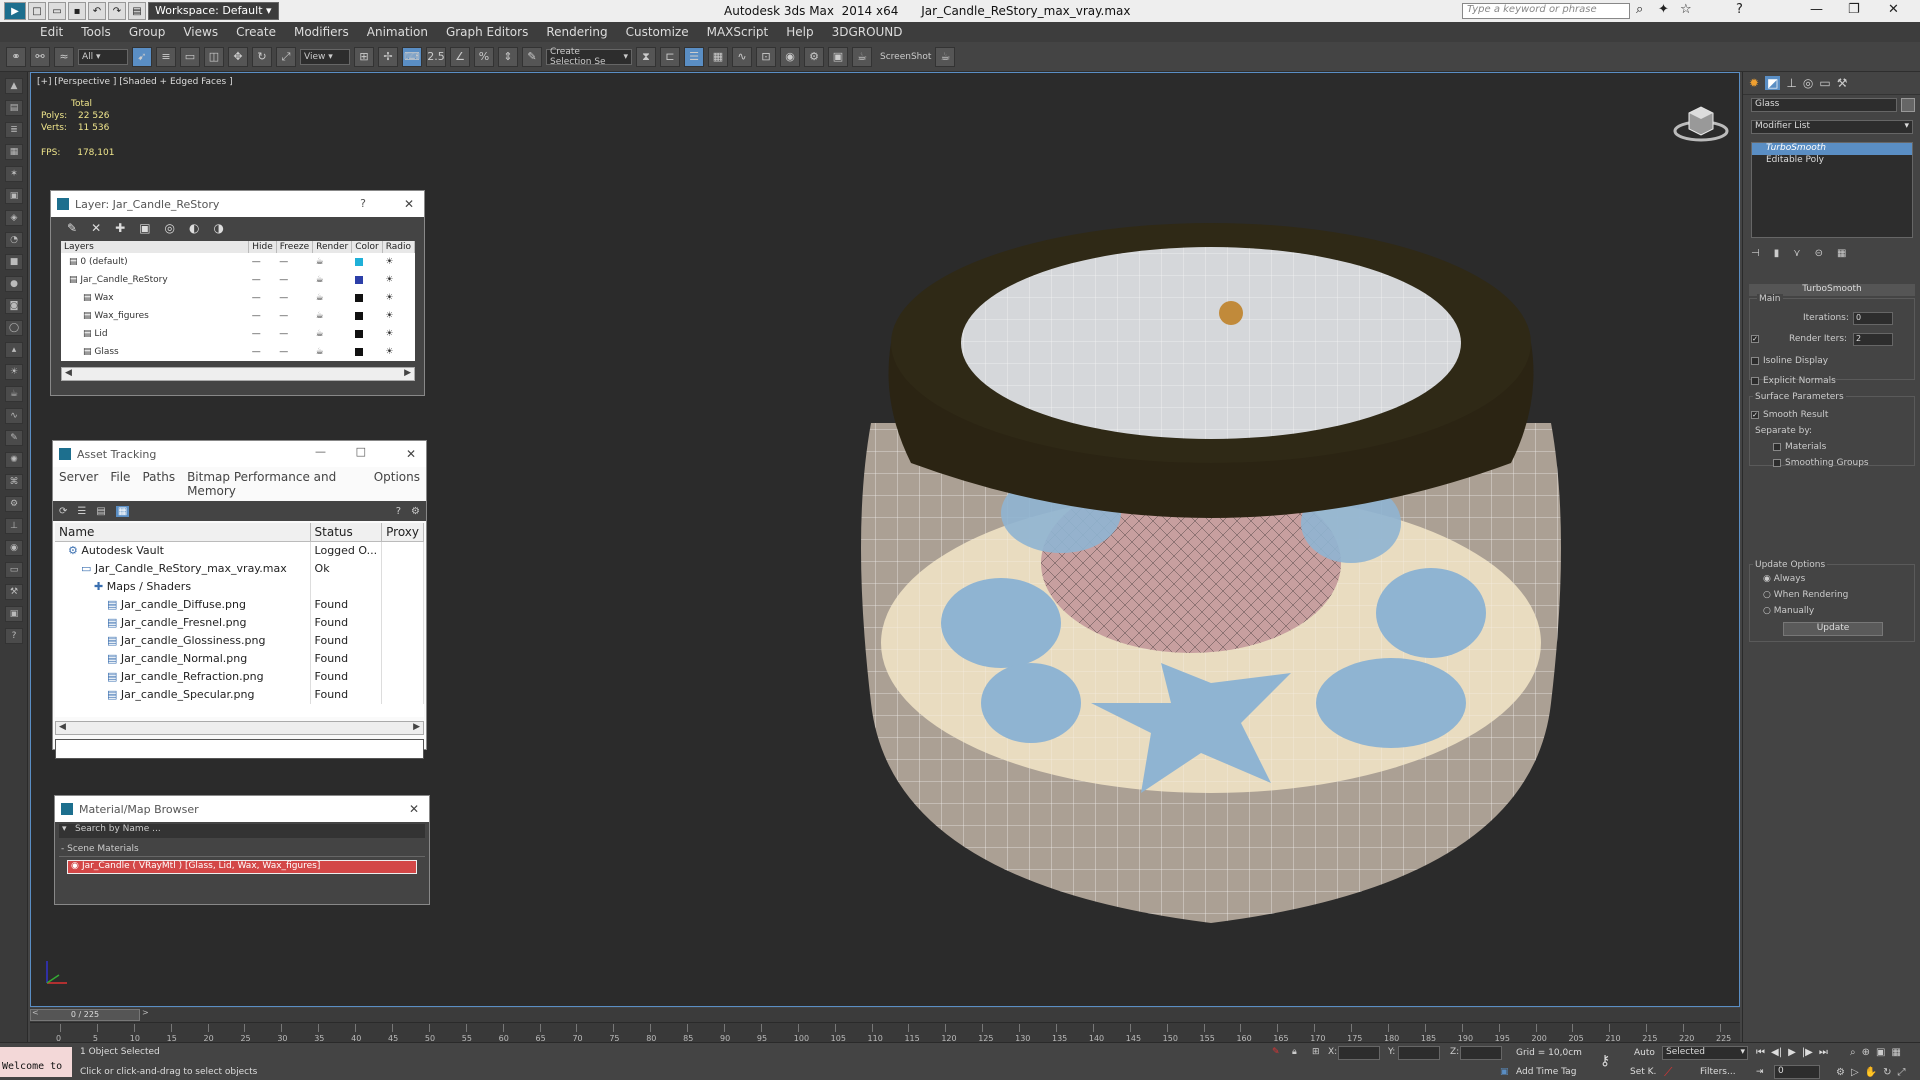  Describe the element at coordinates (239, 676) in the screenshot. I see `asset-row: ▤ Jar_candle_Refraction.png Found` at that location.